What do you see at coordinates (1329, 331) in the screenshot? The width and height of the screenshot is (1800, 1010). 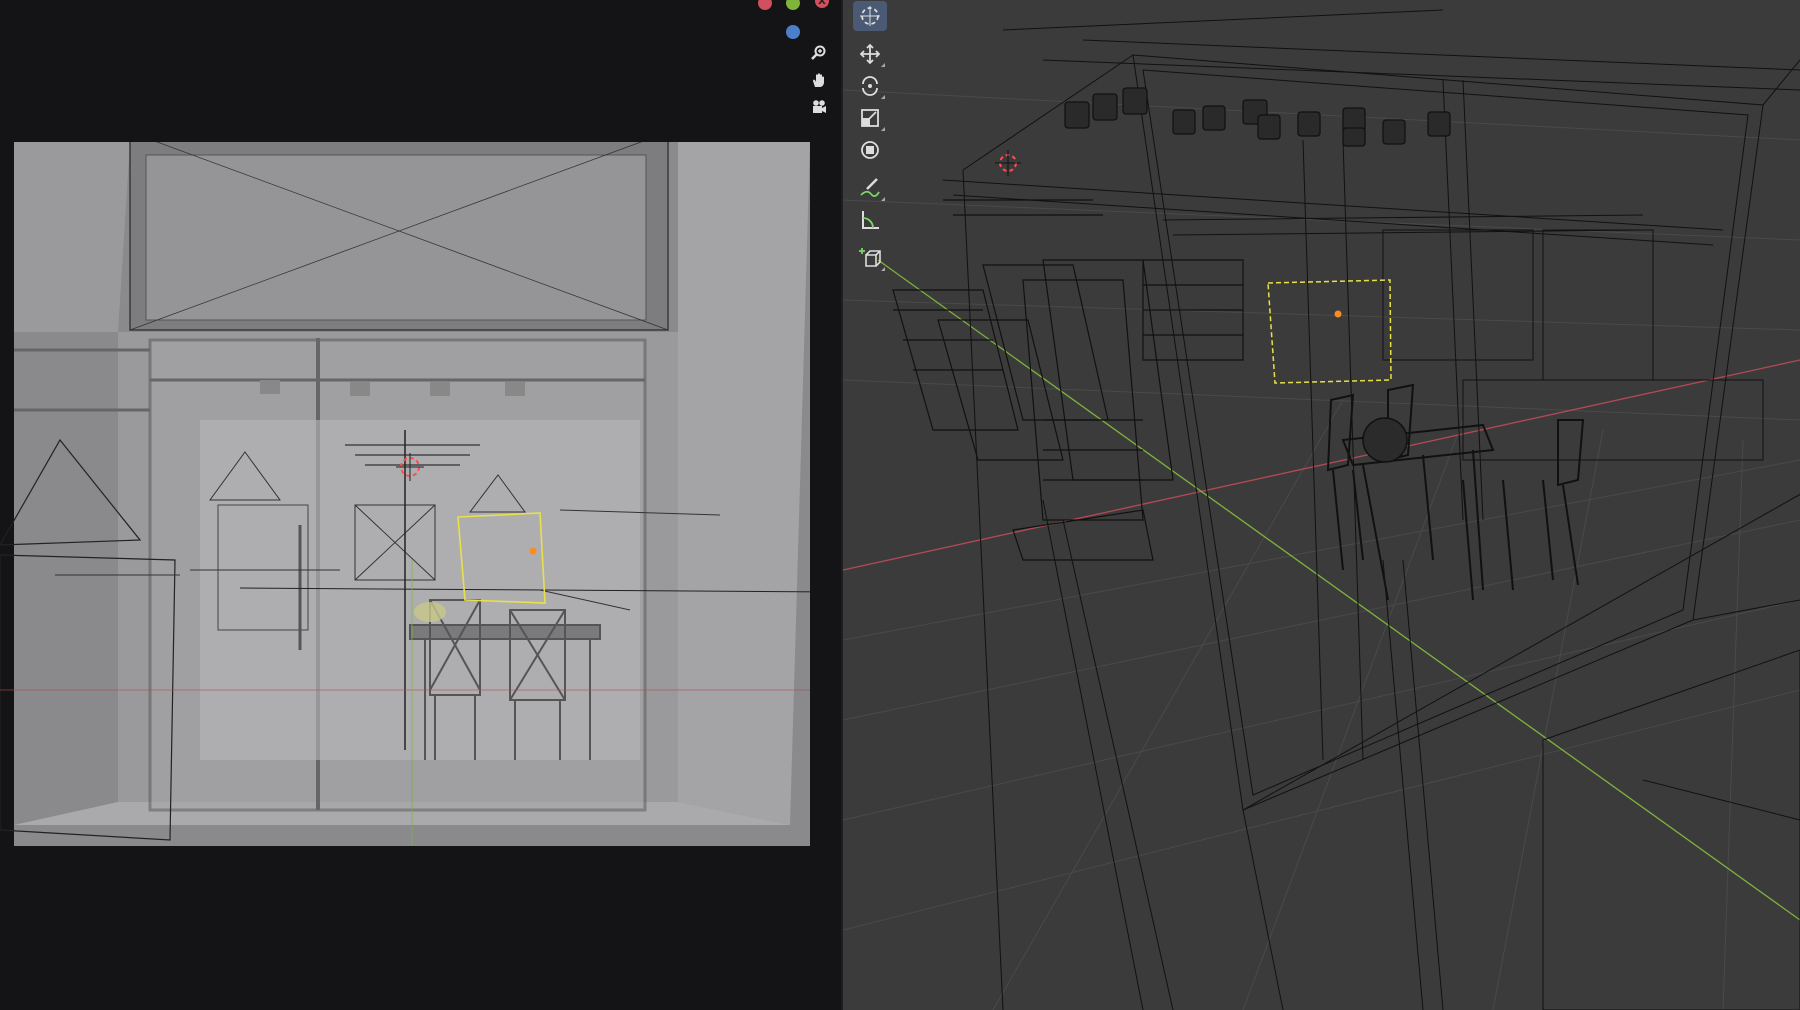 I see `selected-object-outline` at bounding box center [1329, 331].